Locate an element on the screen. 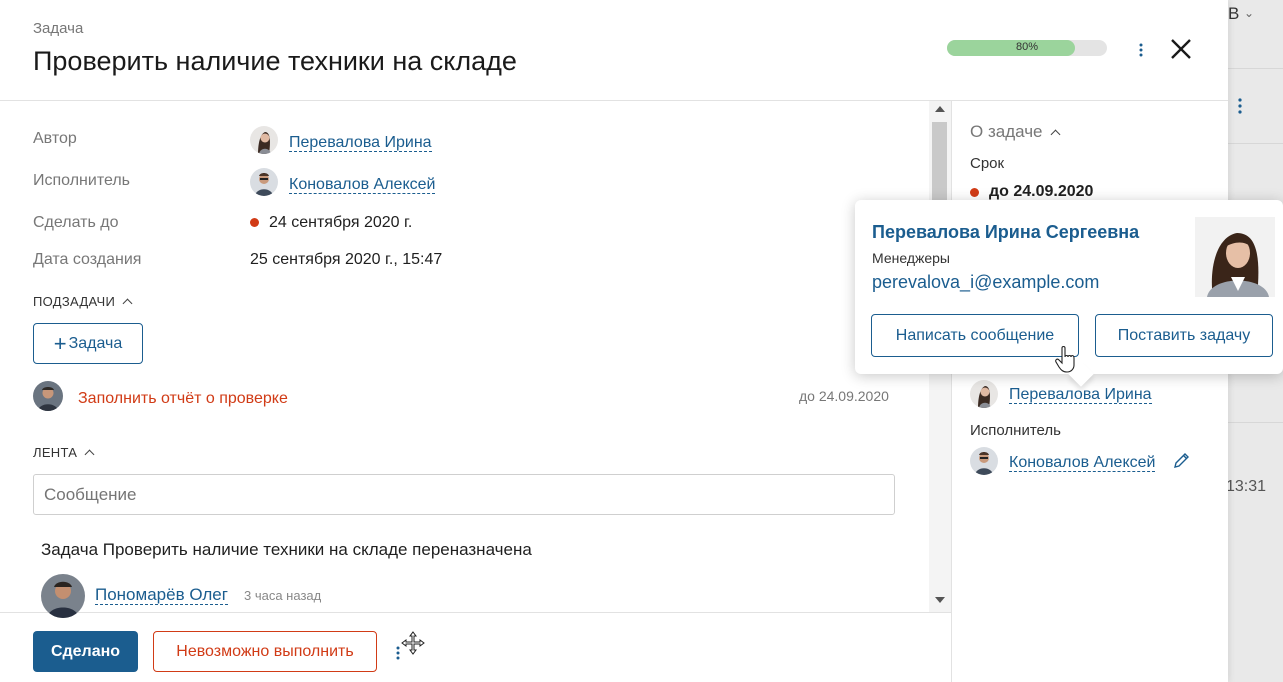 The image size is (1283, 682). deadline-value: до 24.09.2020 is located at coordinates (1041, 191).